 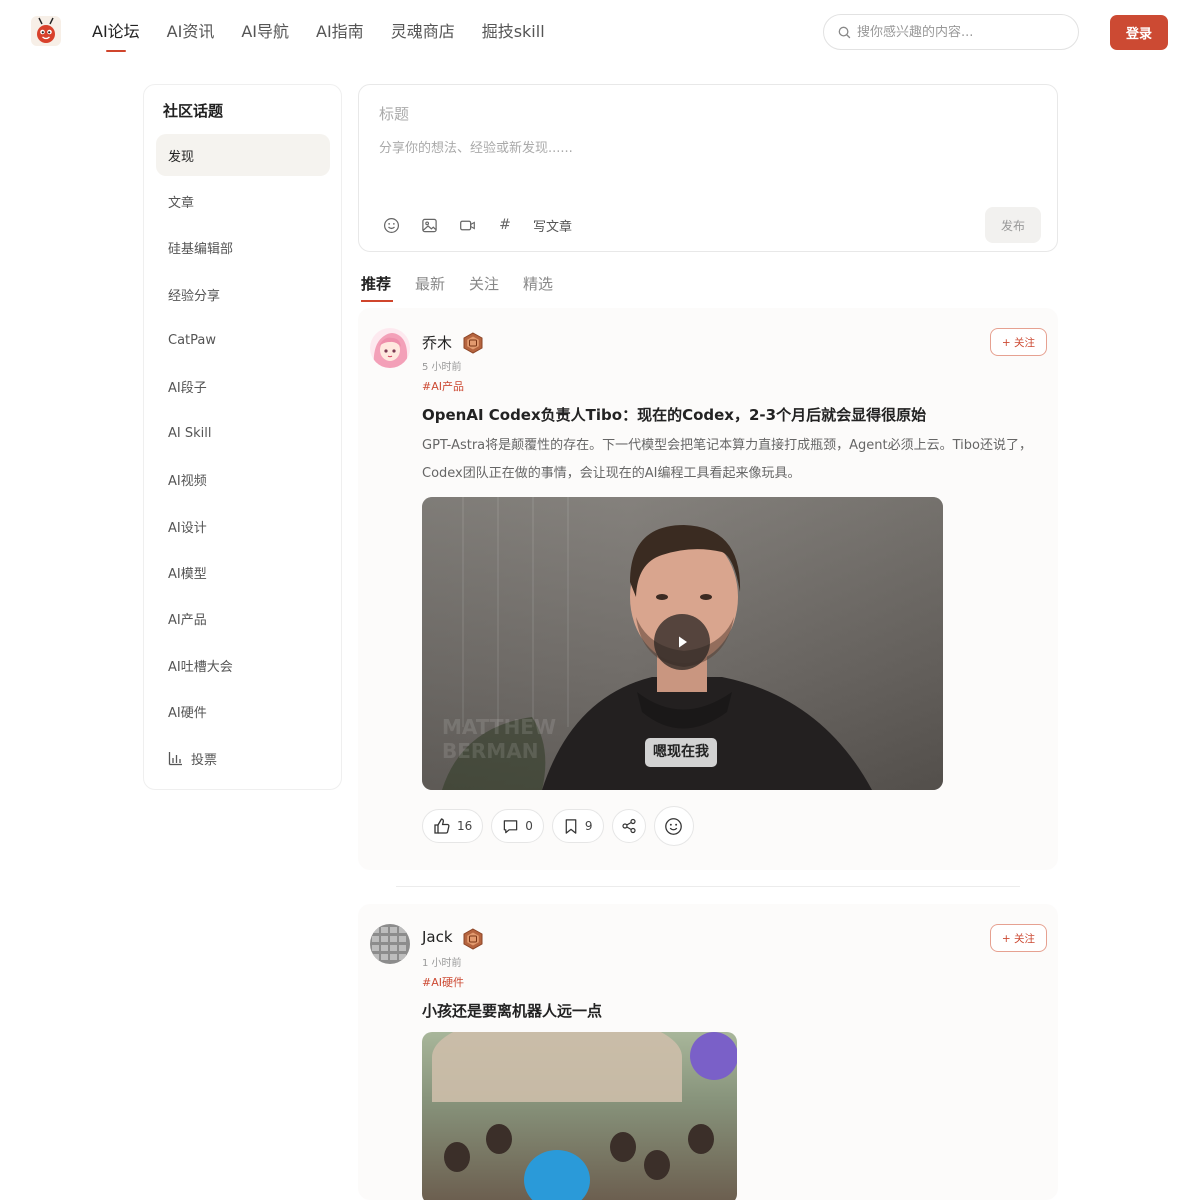 I want to click on reaction-button, so click(x=673, y=826).